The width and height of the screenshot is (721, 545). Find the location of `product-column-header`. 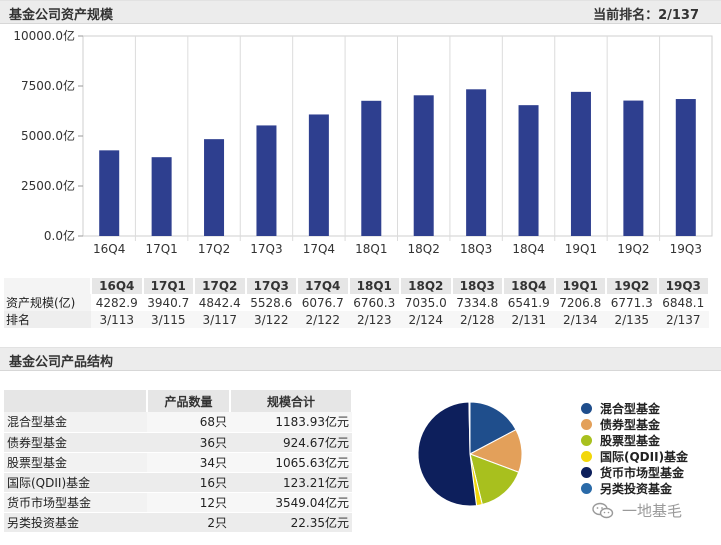

product-column-header is located at coordinates (76, 401).